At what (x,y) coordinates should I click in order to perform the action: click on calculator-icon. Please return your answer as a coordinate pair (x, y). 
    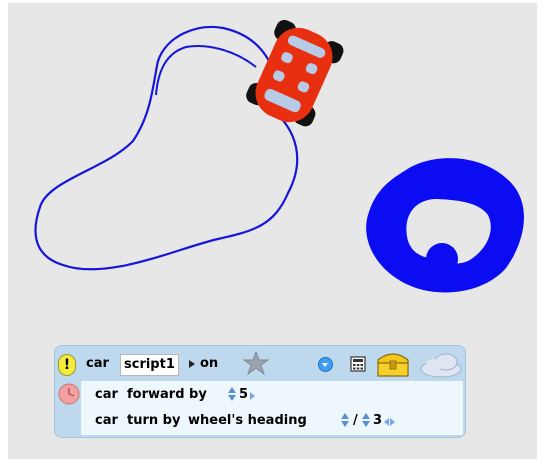
    Looking at the image, I should click on (358, 364).